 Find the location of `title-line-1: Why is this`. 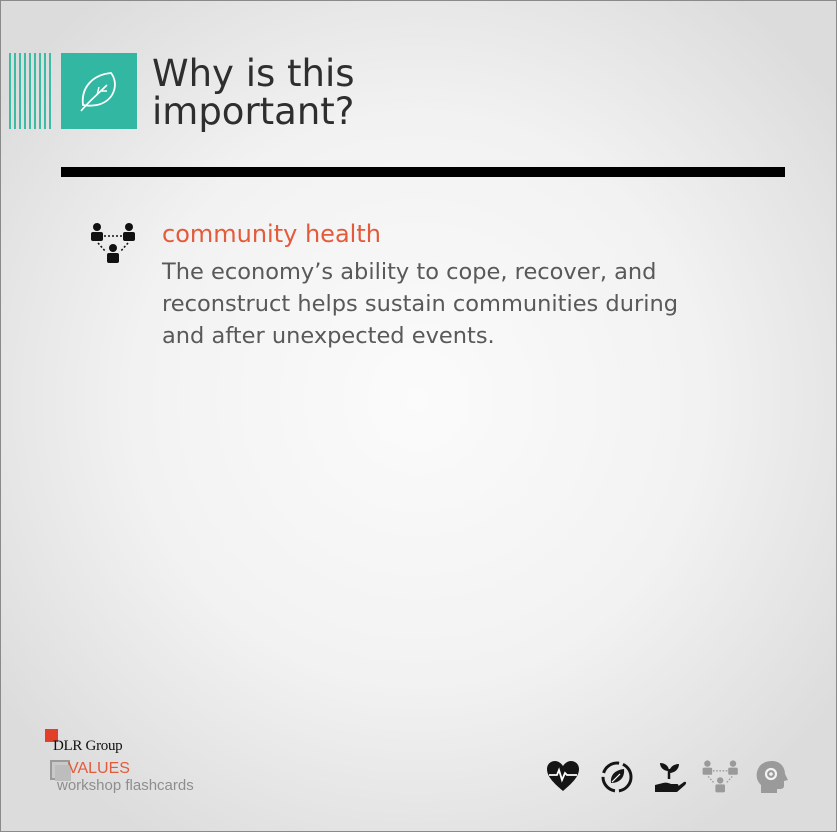

title-line-1: Why is this is located at coordinates (253, 73).